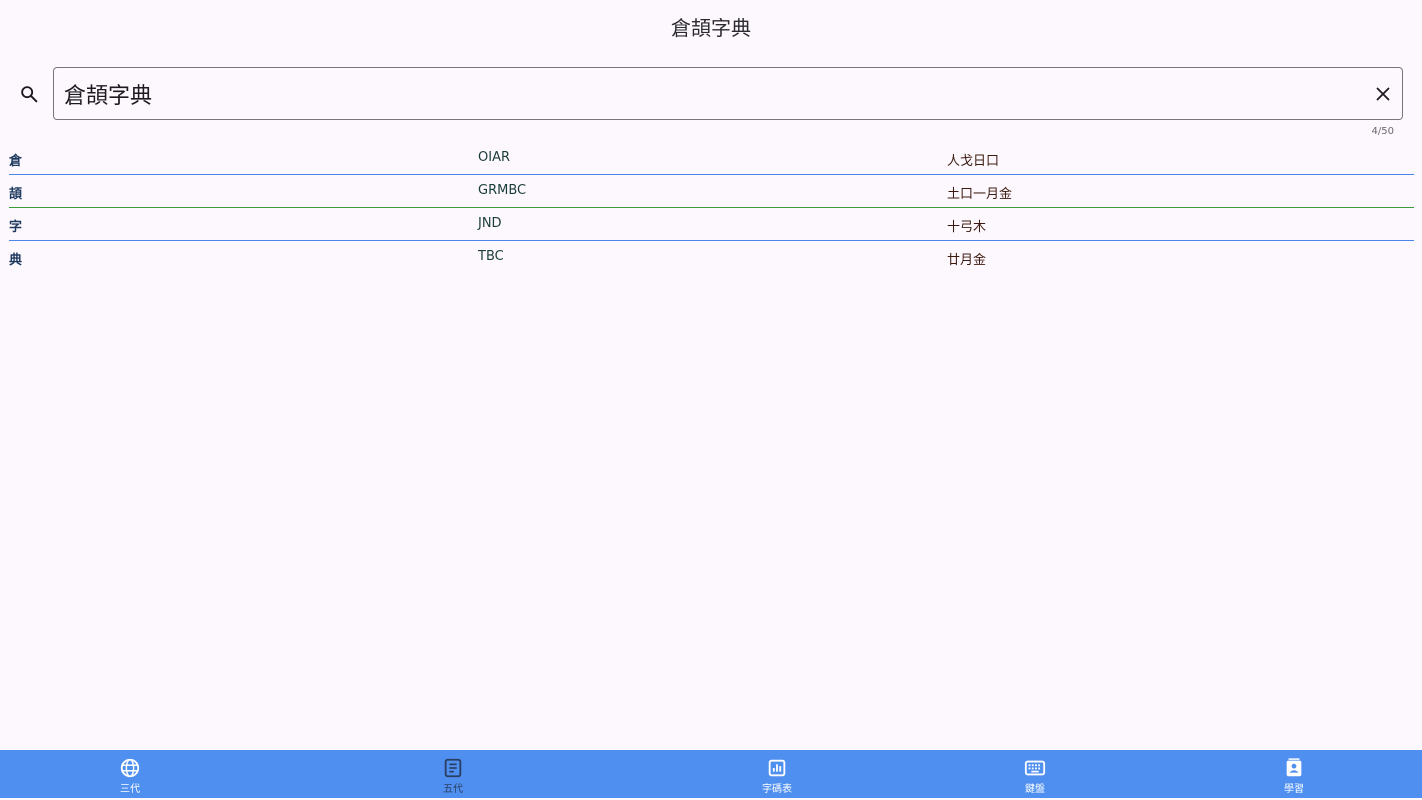  I want to click on result-char: 字, so click(16, 227).